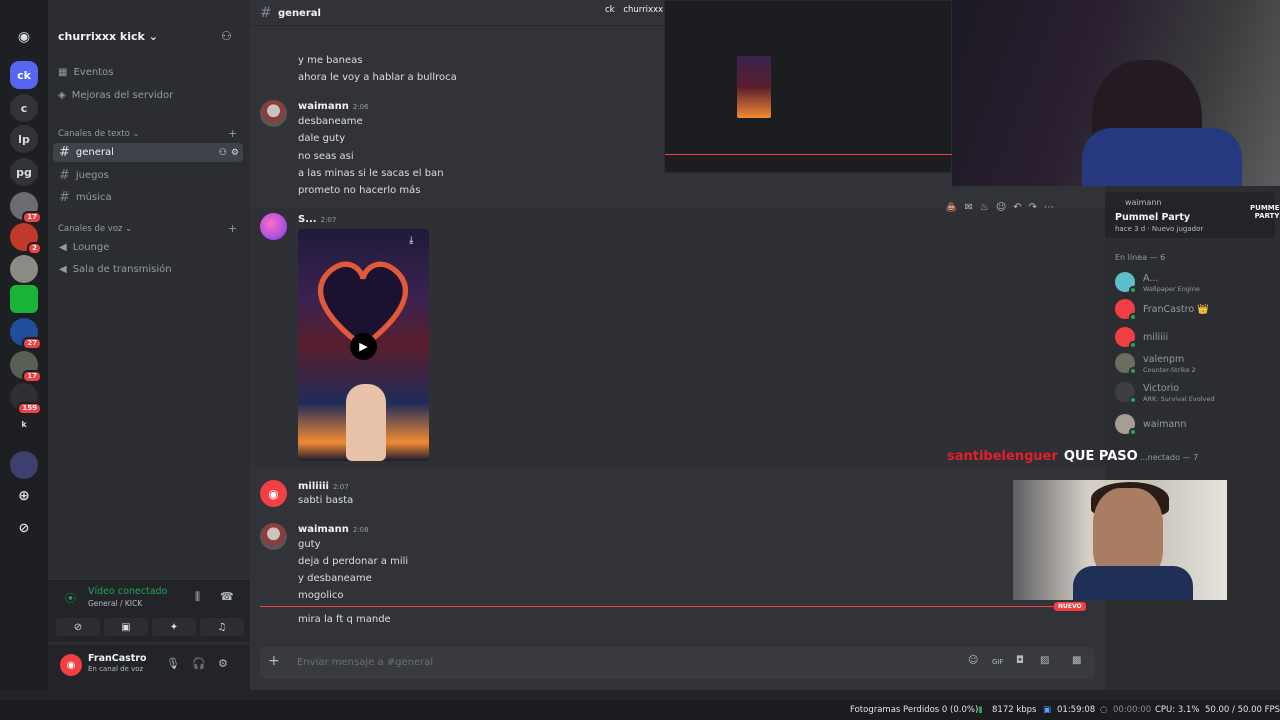 This screenshot has height=720, width=1280. What do you see at coordinates (148, 269) in the screenshot?
I see `voice-channel-sala: ◀ Sala de transmisión` at bounding box center [148, 269].